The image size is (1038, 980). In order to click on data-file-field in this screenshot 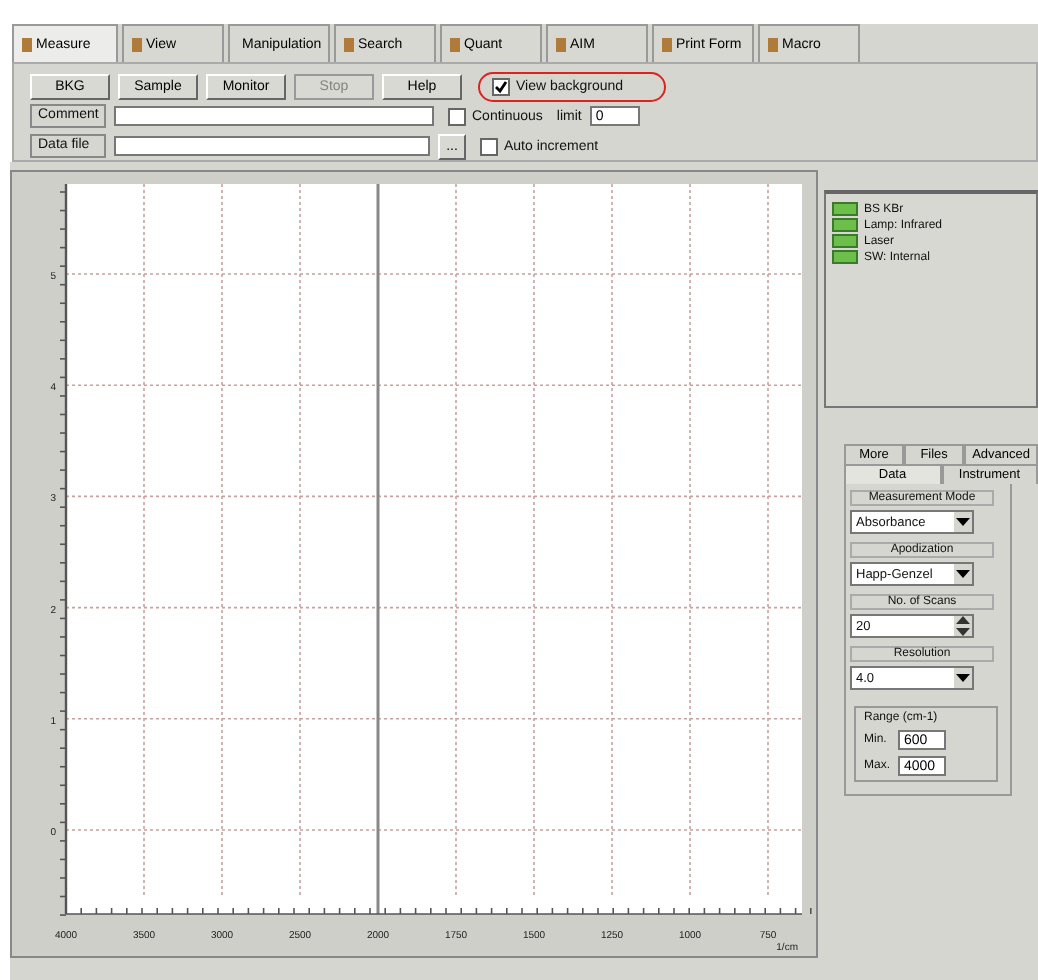, I will do `click(272, 146)`.